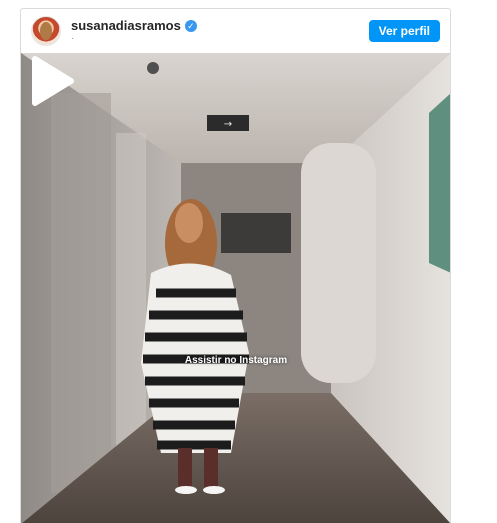 This screenshot has height=523, width=497. Describe the element at coordinates (235, 31) in the screenshot. I see `post-header: susanadiasramos ✓ · Ver perfil` at that location.